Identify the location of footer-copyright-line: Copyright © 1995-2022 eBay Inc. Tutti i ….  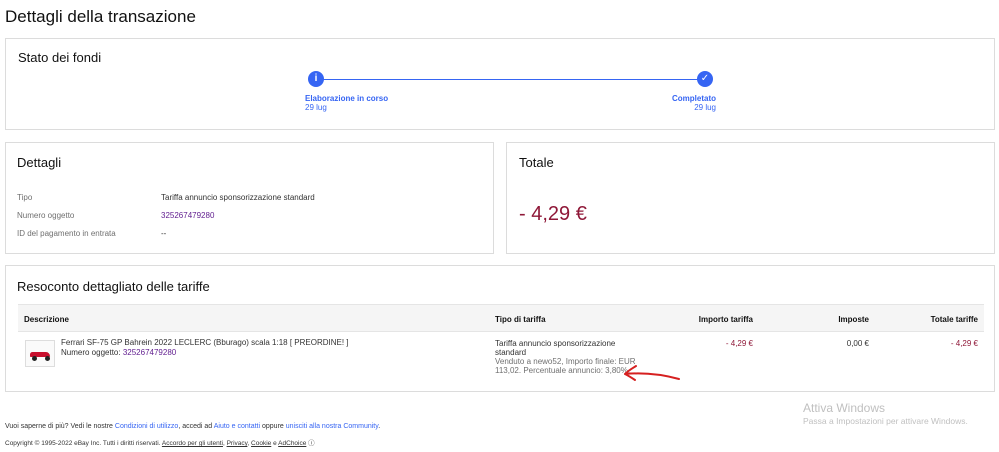
(160, 443).